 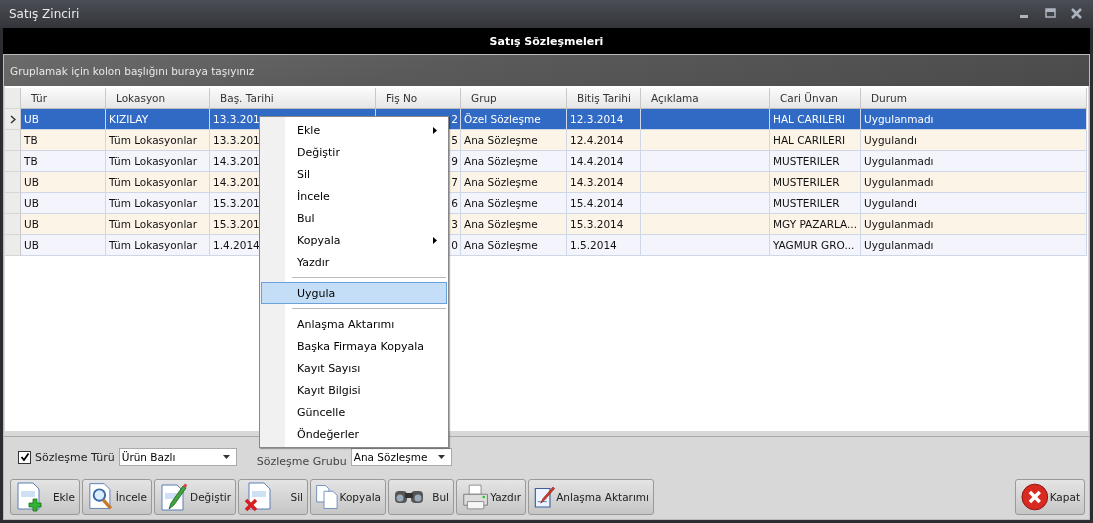 I want to click on table-cell: 1.5.2014, so click(x=593, y=245).